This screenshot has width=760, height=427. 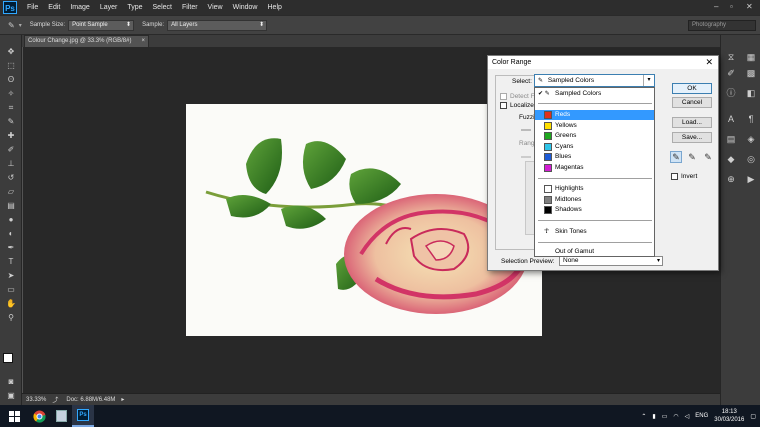 I want to click on crop-tool-icon: ⌗, so click(x=11, y=108).